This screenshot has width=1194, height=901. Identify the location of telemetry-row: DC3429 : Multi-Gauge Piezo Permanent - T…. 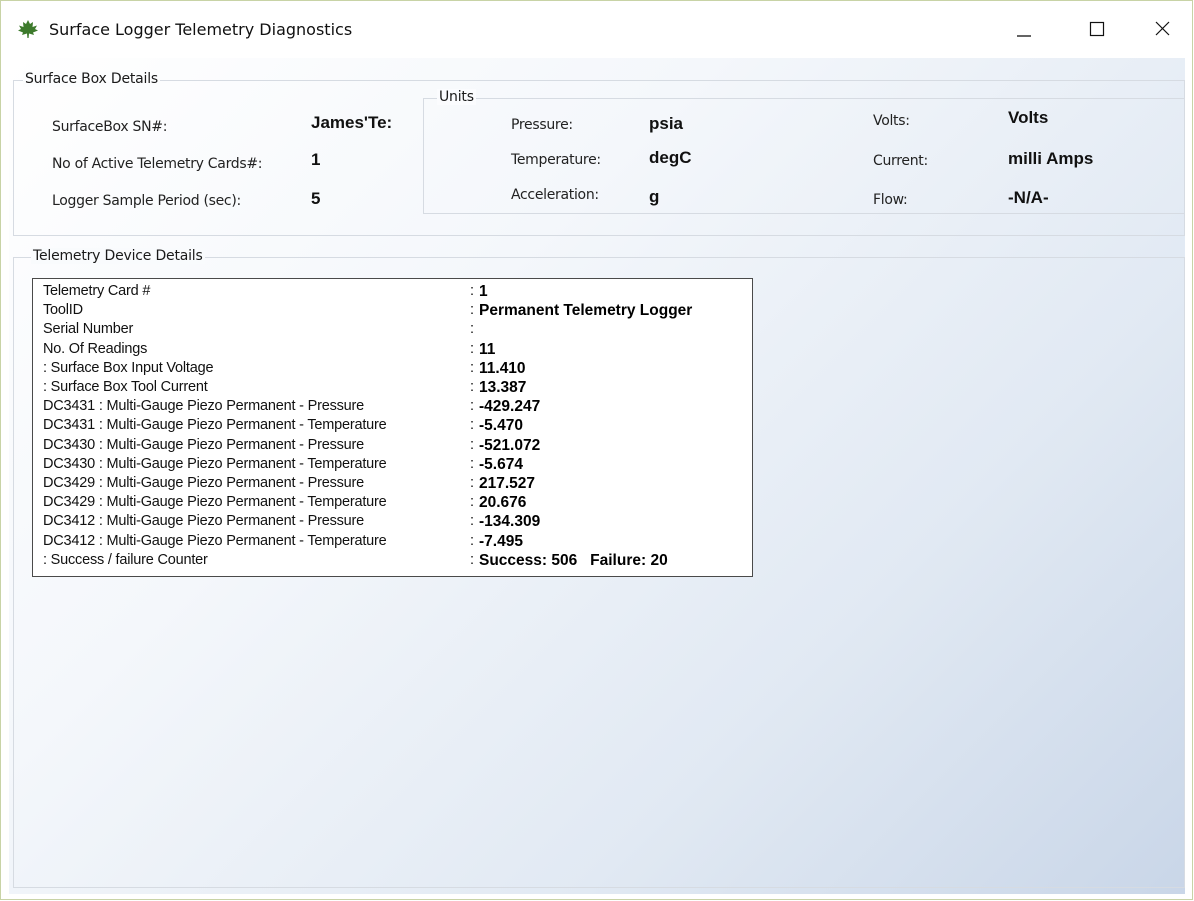
(392, 502).